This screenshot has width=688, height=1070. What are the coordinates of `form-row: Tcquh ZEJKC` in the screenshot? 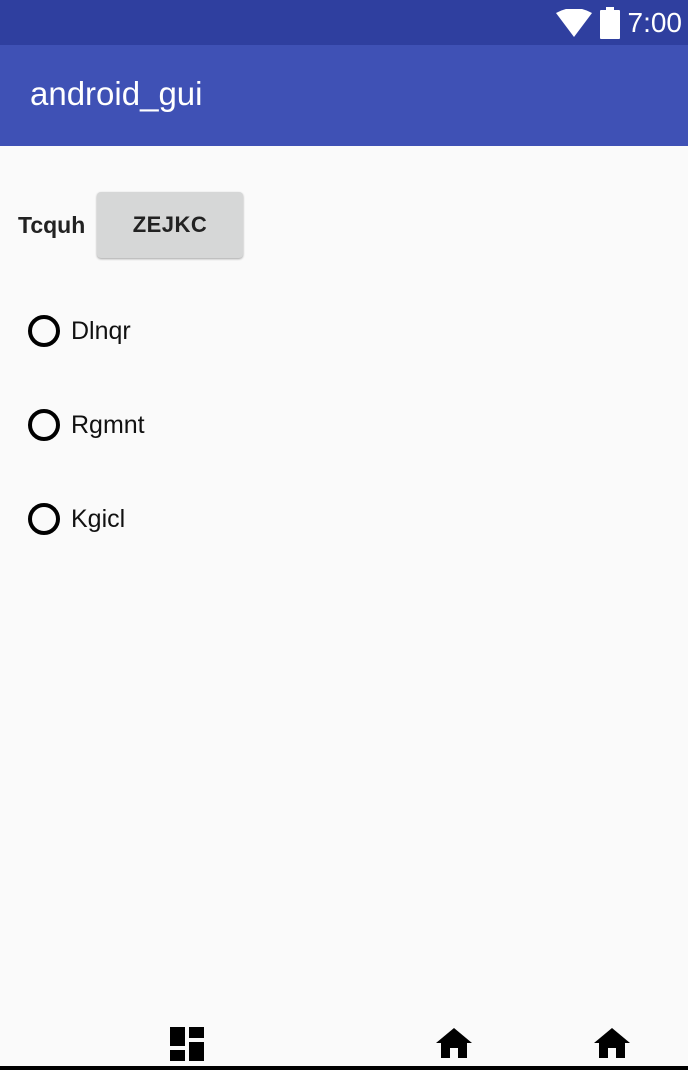 It's located at (130, 225).